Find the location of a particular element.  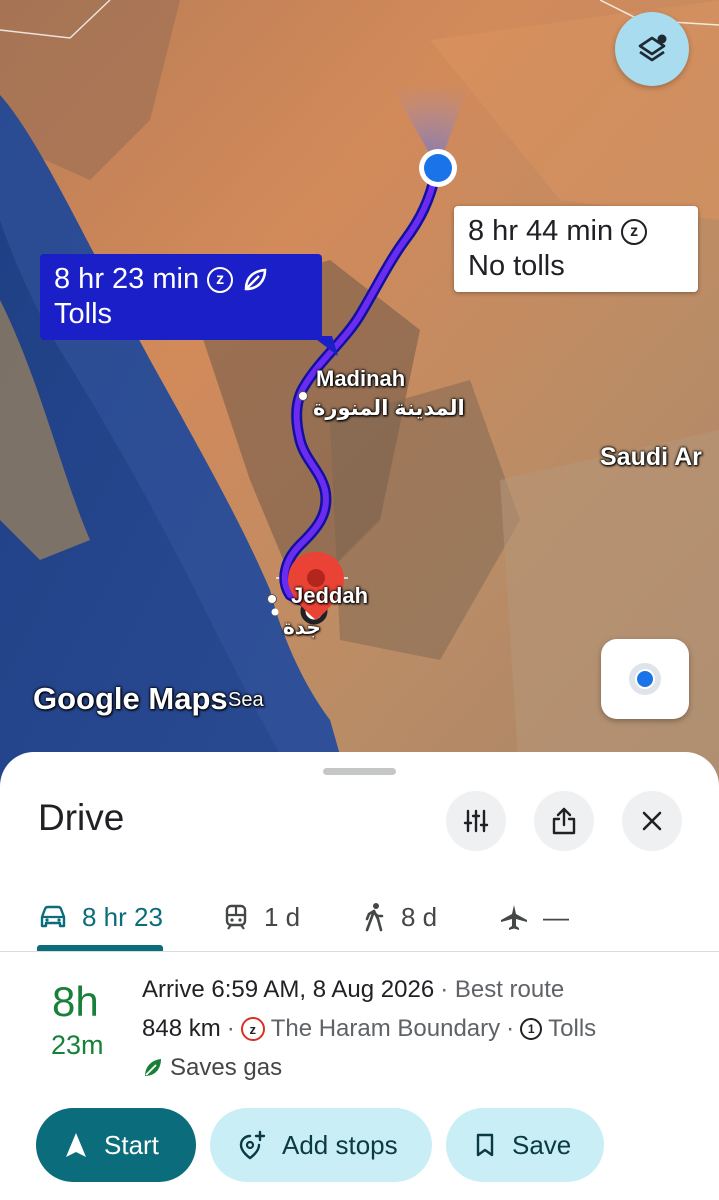

start-button: Start is located at coordinates (116, 1145).